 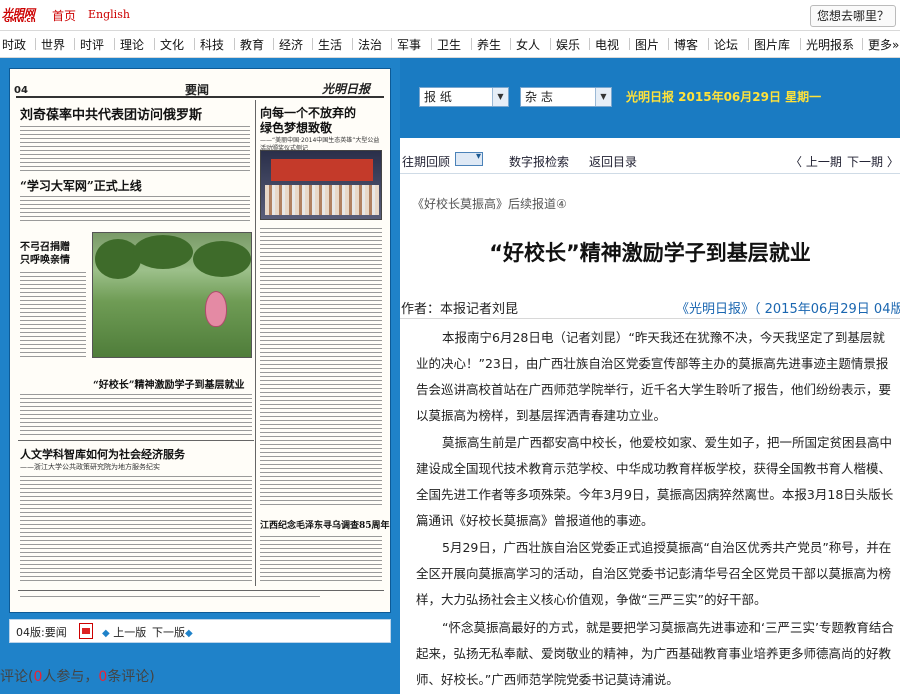 I want to click on pdf-icon, so click(x=86, y=631).